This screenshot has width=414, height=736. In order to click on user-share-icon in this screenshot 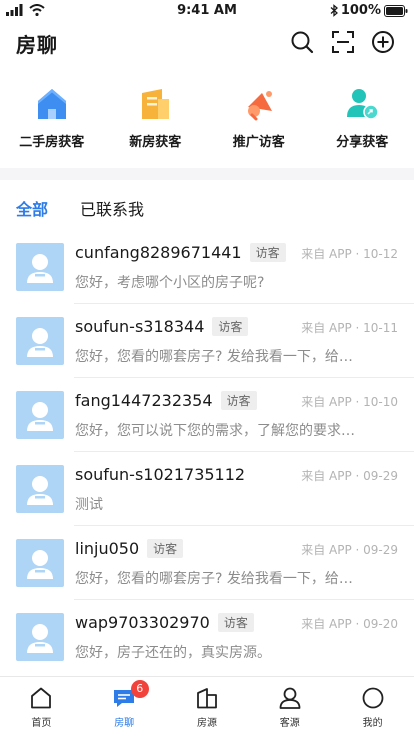, I will do `click(362, 104)`.